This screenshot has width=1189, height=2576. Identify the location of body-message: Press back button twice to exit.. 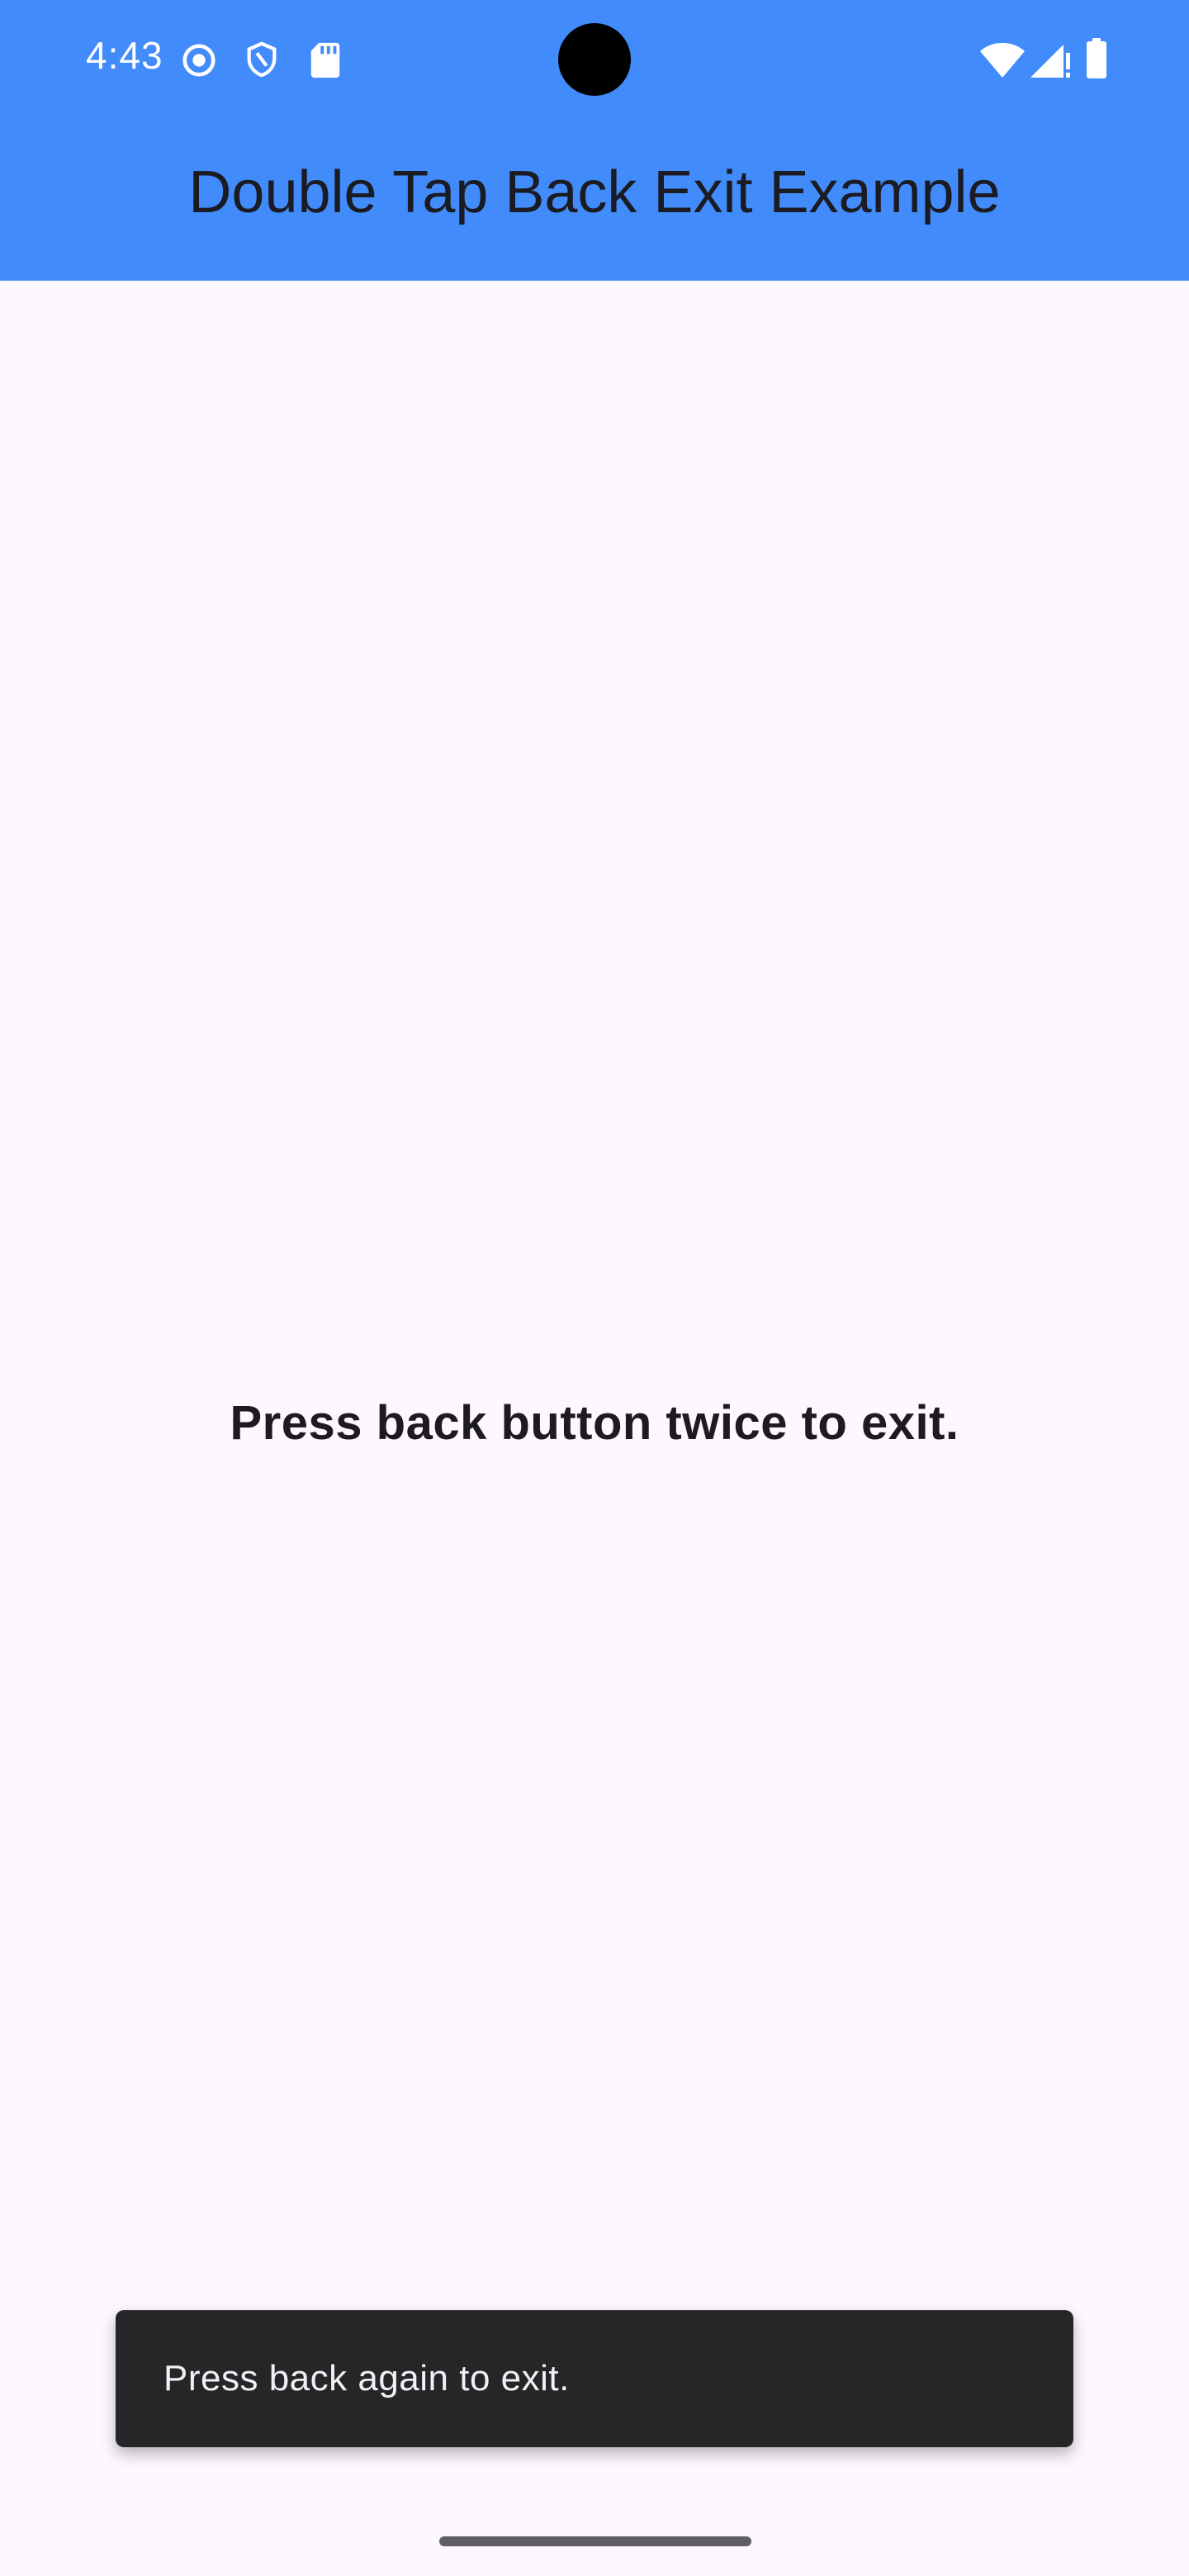
(594, 1423).